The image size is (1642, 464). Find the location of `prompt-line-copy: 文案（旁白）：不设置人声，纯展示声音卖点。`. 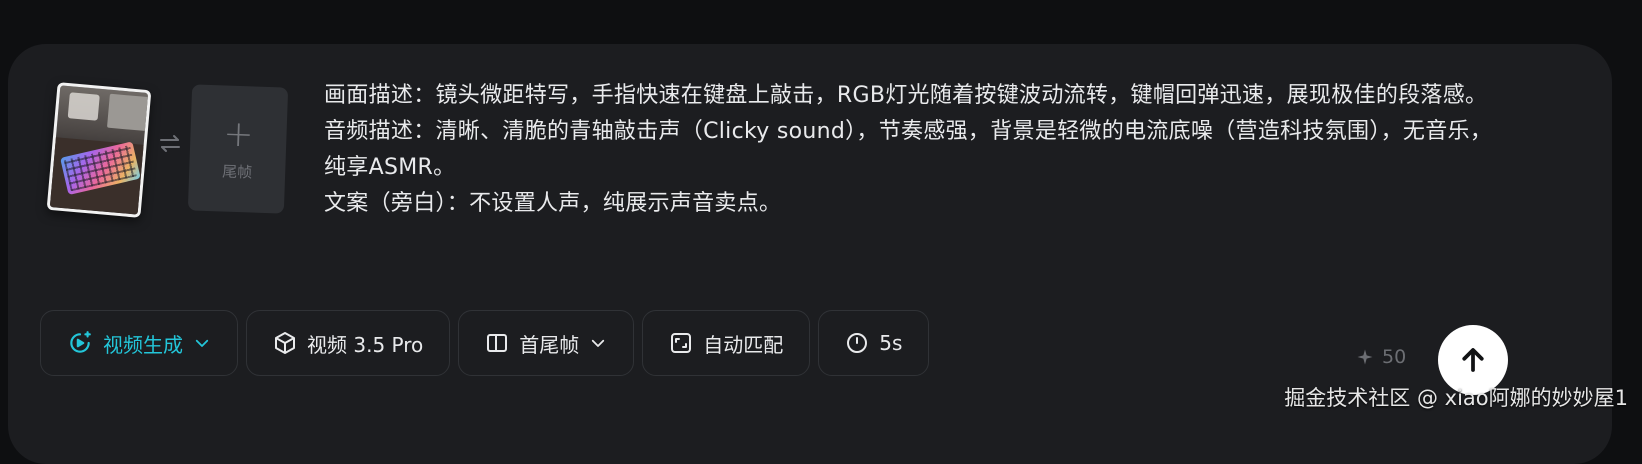

prompt-line-copy: 文案（旁白）：不设置人声，纯展示声音卖点。 is located at coordinates (553, 203).